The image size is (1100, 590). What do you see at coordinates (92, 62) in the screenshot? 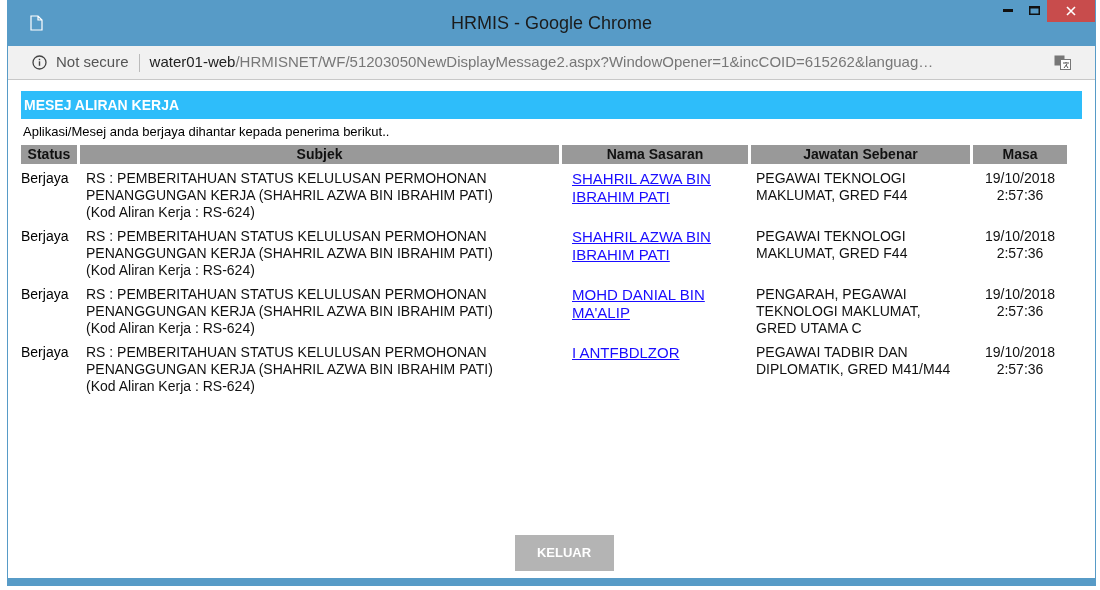
I see `security-label: Not secure` at bounding box center [92, 62].